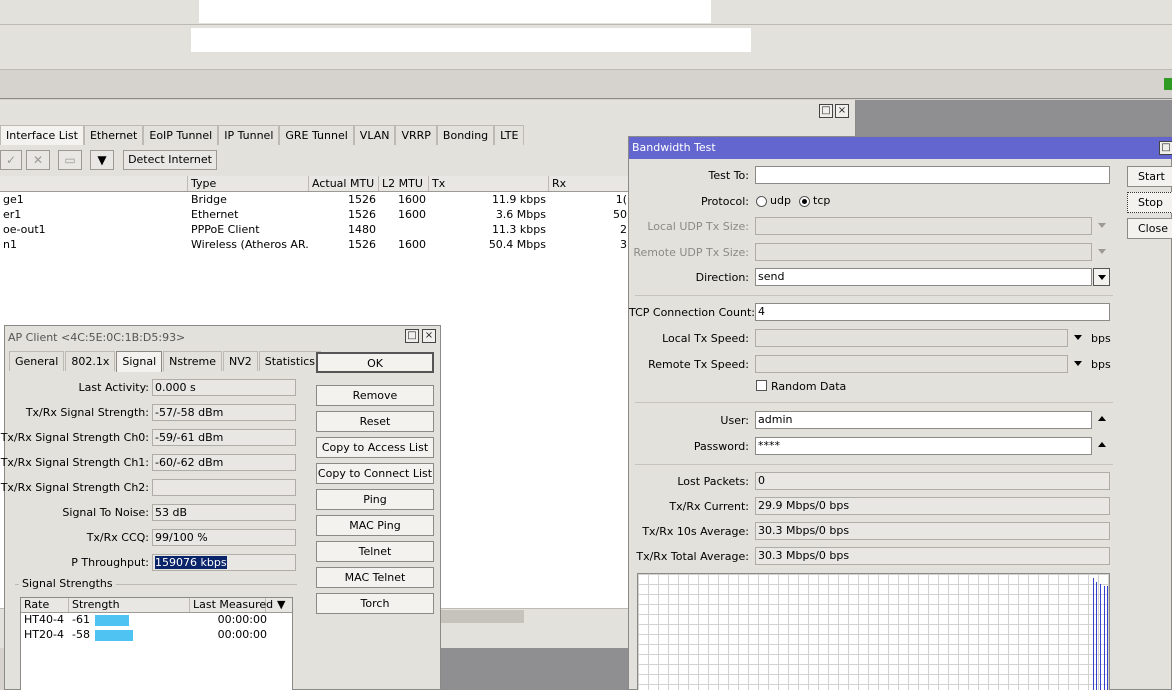 The image size is (1172, 690). I want to click on field-value: -59/-61 dBm, so click(224, 437).